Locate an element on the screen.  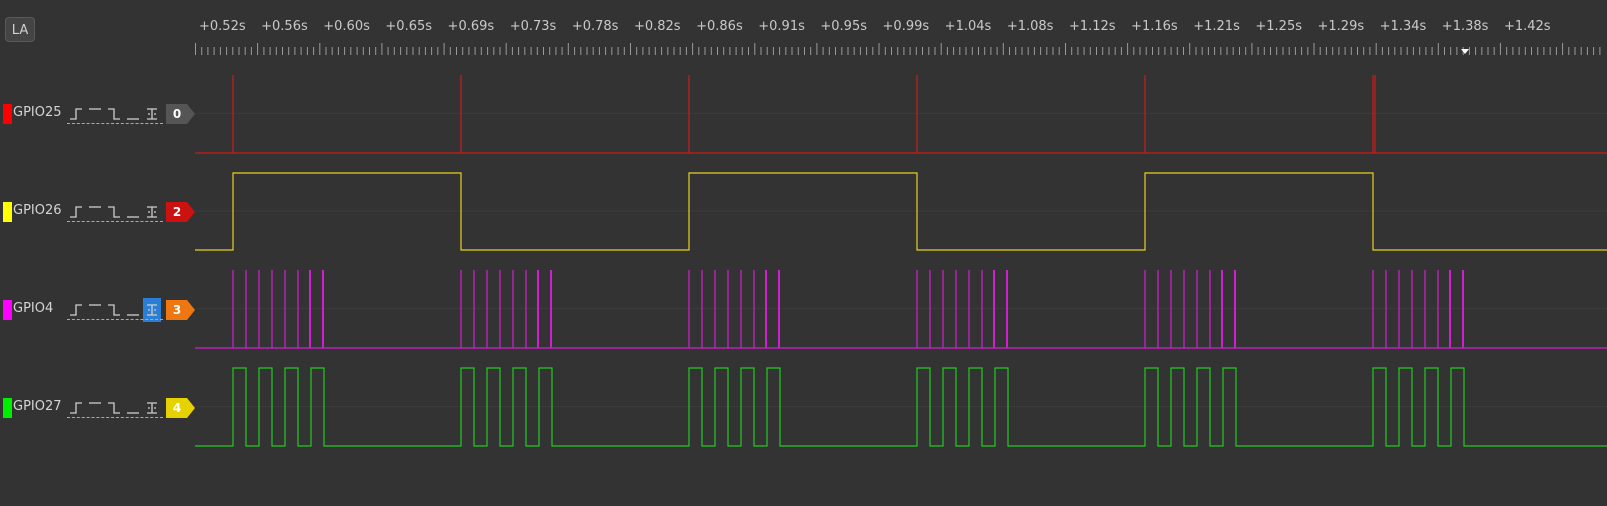
channel-index-tag: 2 is located at coordinates (181, 212).